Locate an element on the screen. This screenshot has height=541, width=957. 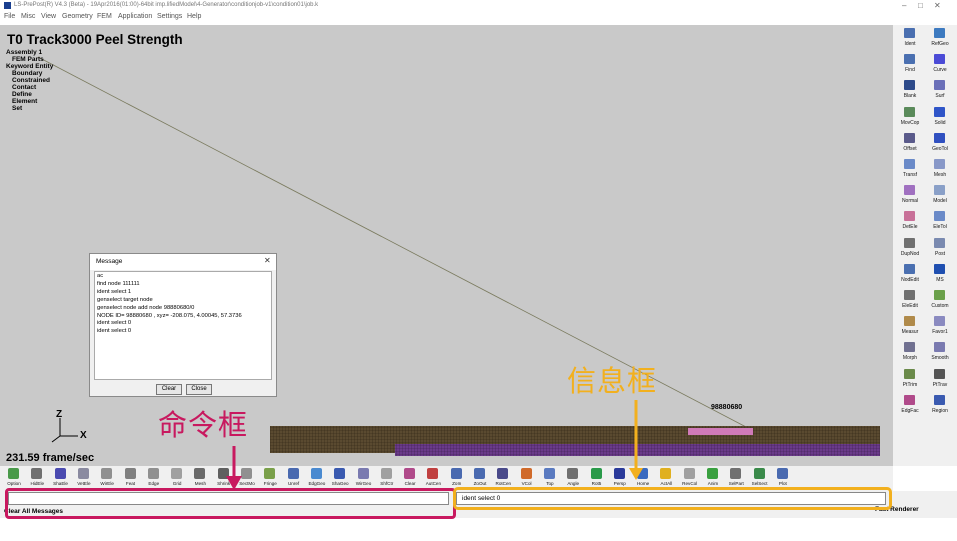
annotation-arrows is located at coordinates (434, 445).